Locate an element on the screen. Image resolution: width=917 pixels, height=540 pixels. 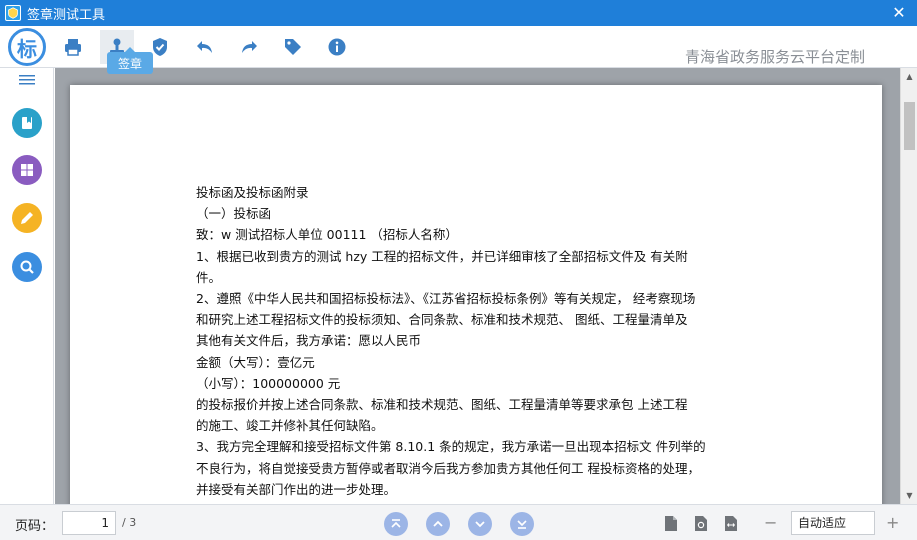
close-button: ✕ is located at coordinates (899, 12).